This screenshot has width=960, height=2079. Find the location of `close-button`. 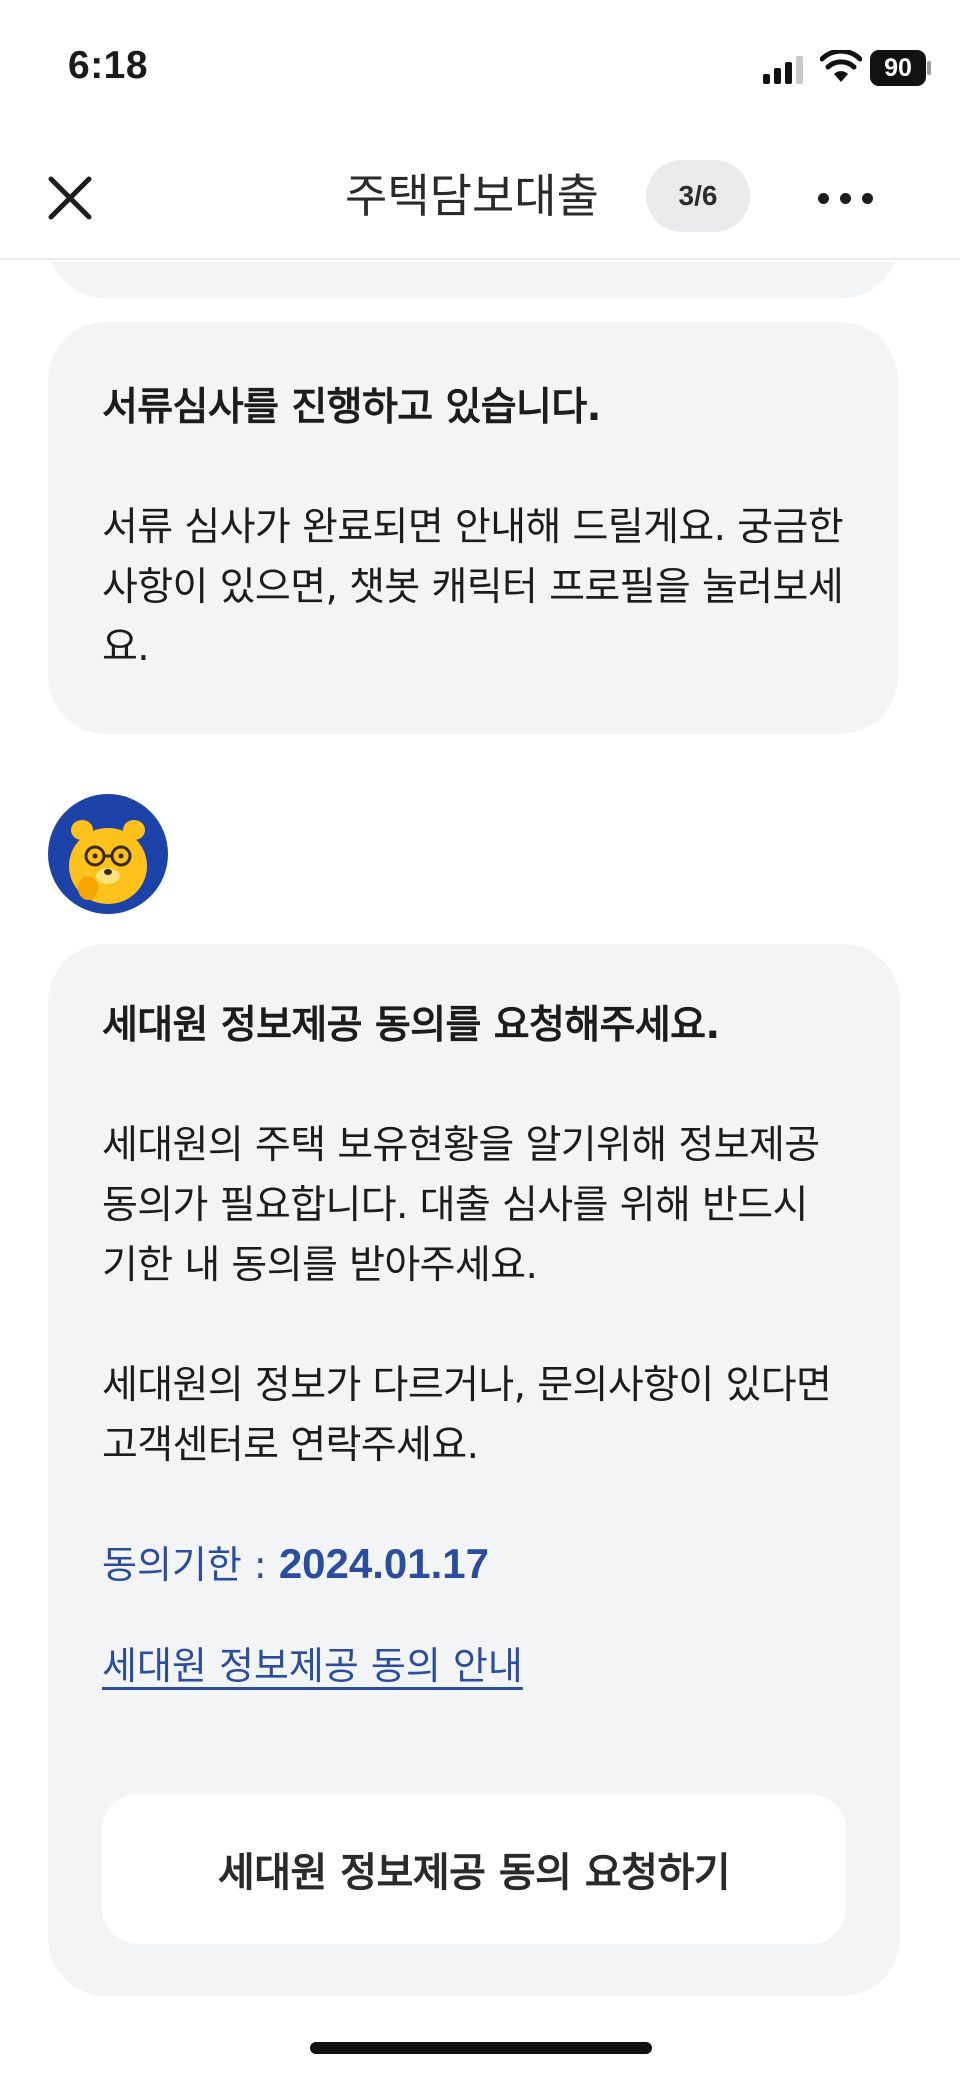

close-button is located at coordinates (70, 198).